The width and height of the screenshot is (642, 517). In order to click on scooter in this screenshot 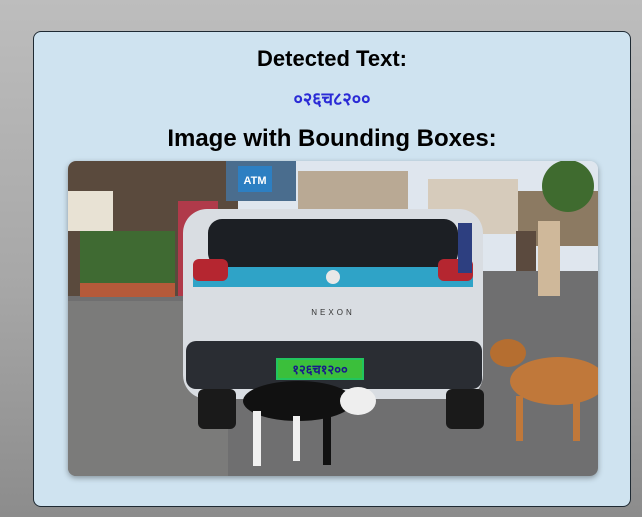, I will do `click(526, 251)`.